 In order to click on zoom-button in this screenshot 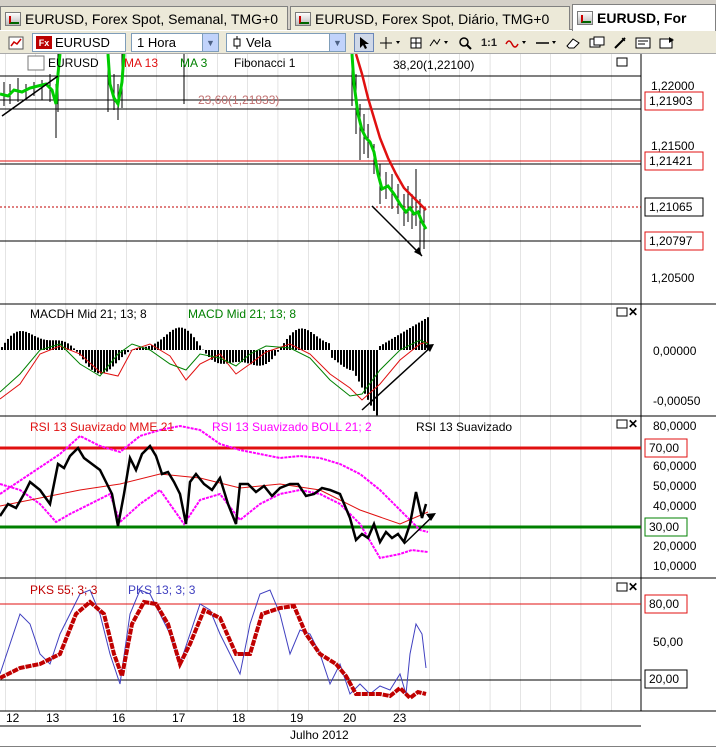, I will do `click(465, 42)`.